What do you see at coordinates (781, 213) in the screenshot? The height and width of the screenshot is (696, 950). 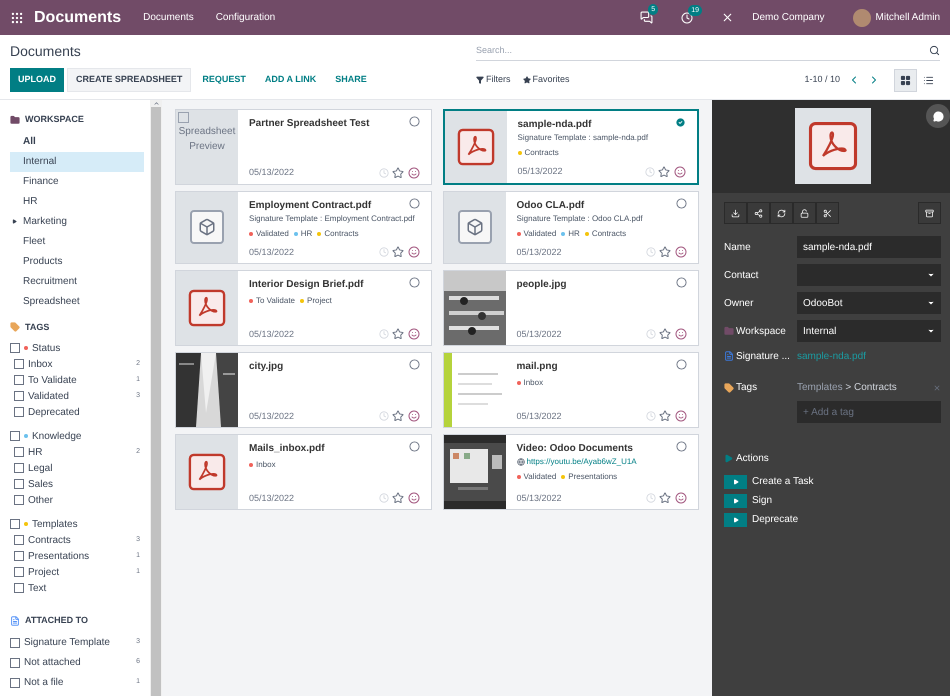 I see `replace-button` at bounding box center [781, 213].